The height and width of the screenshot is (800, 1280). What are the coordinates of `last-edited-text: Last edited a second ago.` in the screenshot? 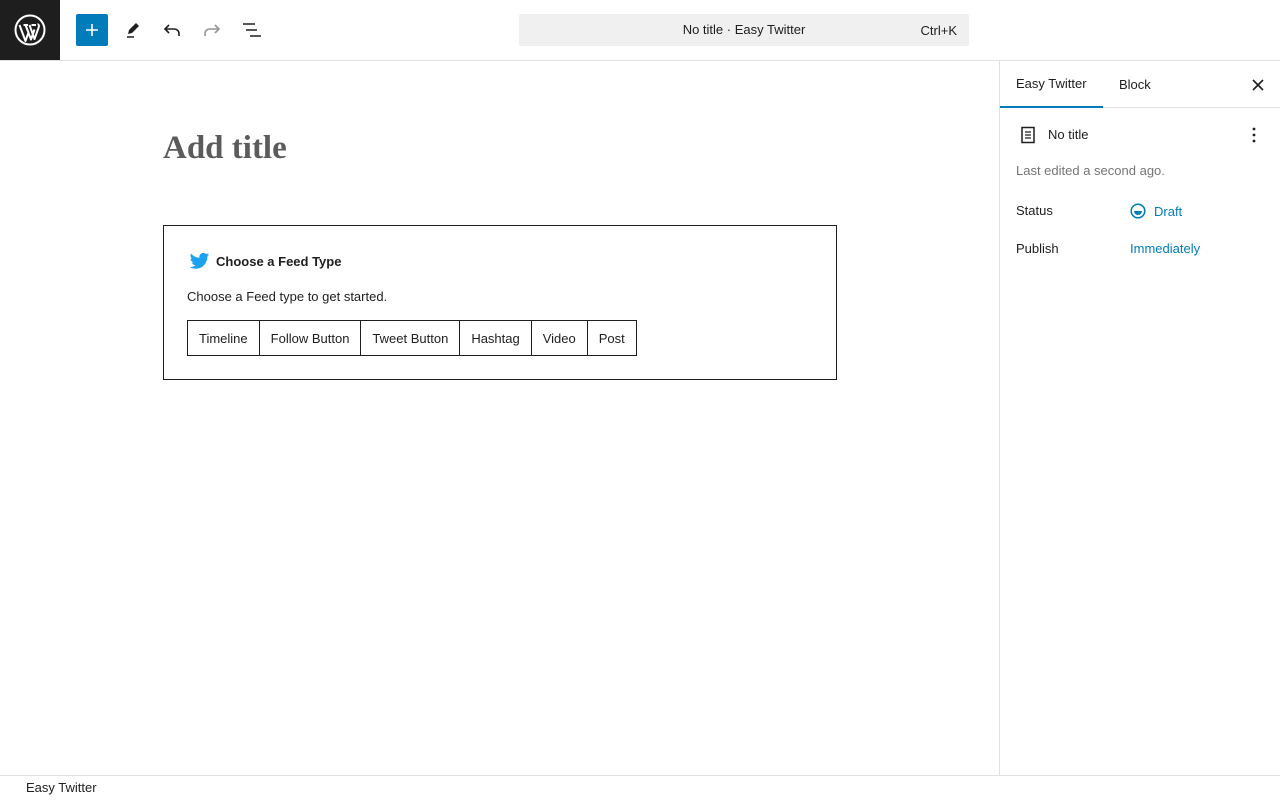 It's located at (1090, 170).